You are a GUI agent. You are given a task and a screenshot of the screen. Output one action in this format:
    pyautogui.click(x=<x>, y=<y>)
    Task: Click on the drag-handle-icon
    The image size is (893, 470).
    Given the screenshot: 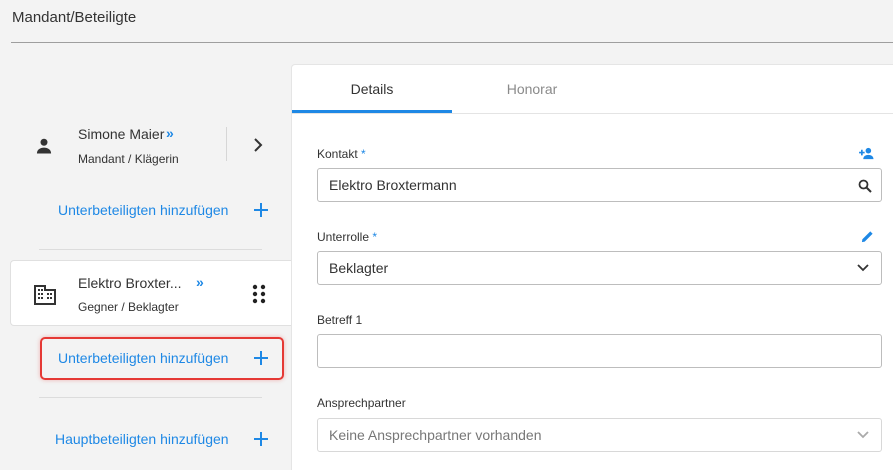 What is the action you would take?
    pyautogui.click(x=259, y=294)
    